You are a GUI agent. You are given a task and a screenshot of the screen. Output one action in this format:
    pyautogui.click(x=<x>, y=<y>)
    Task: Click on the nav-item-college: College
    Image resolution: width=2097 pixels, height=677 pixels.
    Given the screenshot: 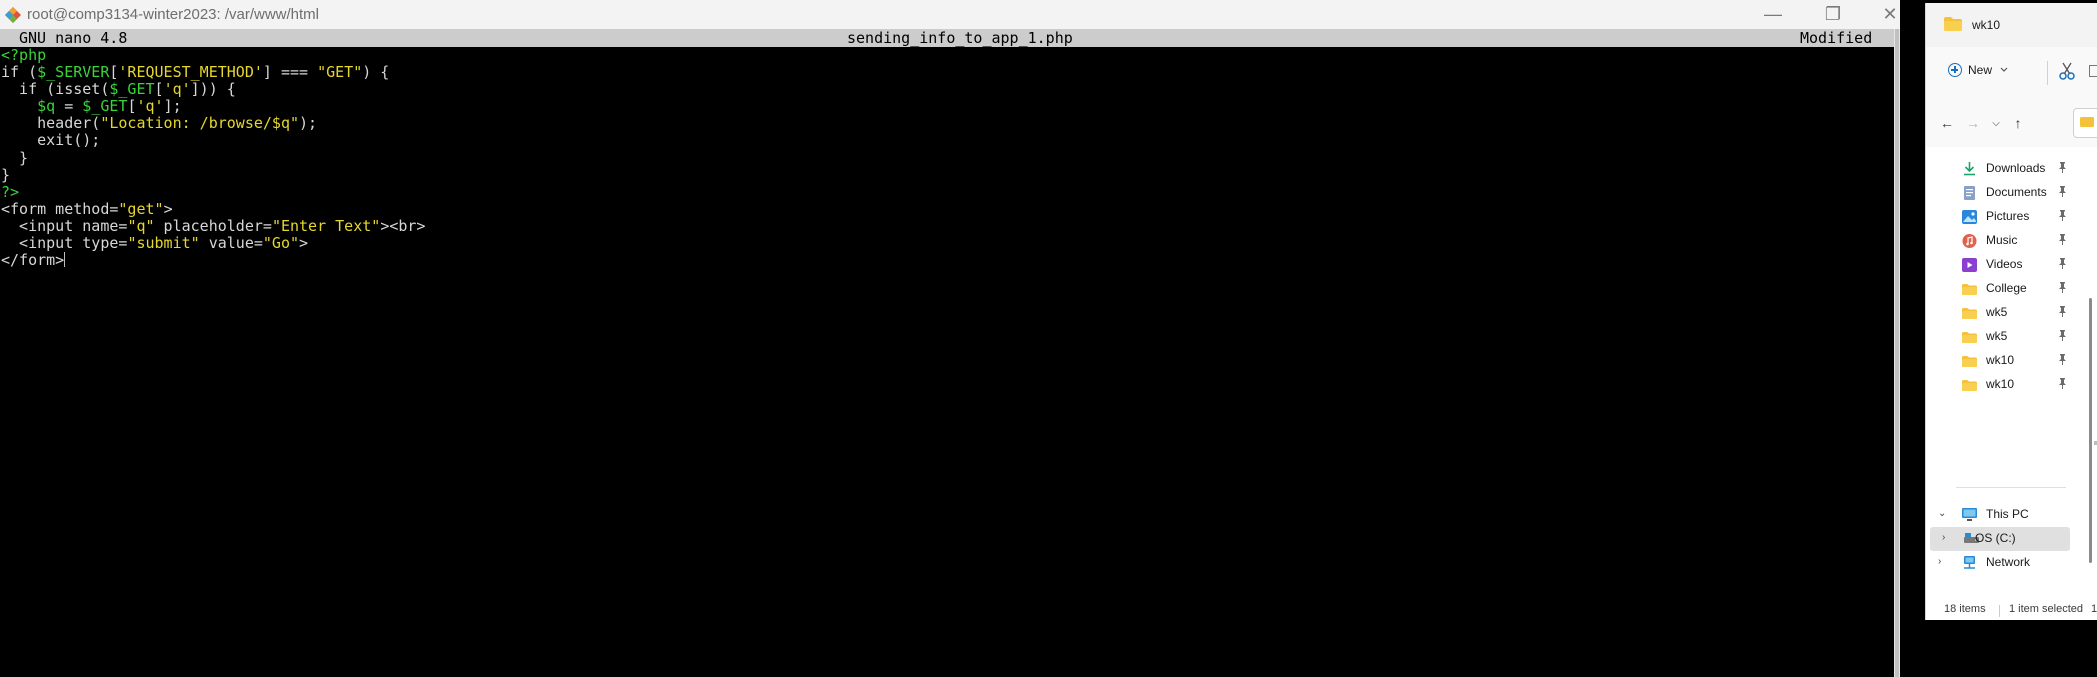 What is the action you would take?
    pyautogui.click(x=2000, y=289)
    